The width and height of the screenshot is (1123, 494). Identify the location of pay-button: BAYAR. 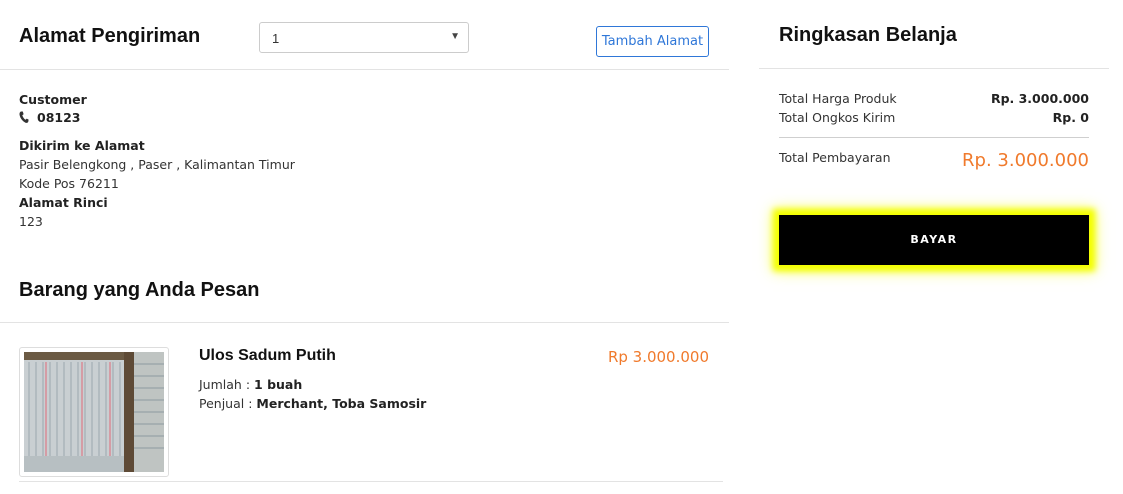
(934, 240).